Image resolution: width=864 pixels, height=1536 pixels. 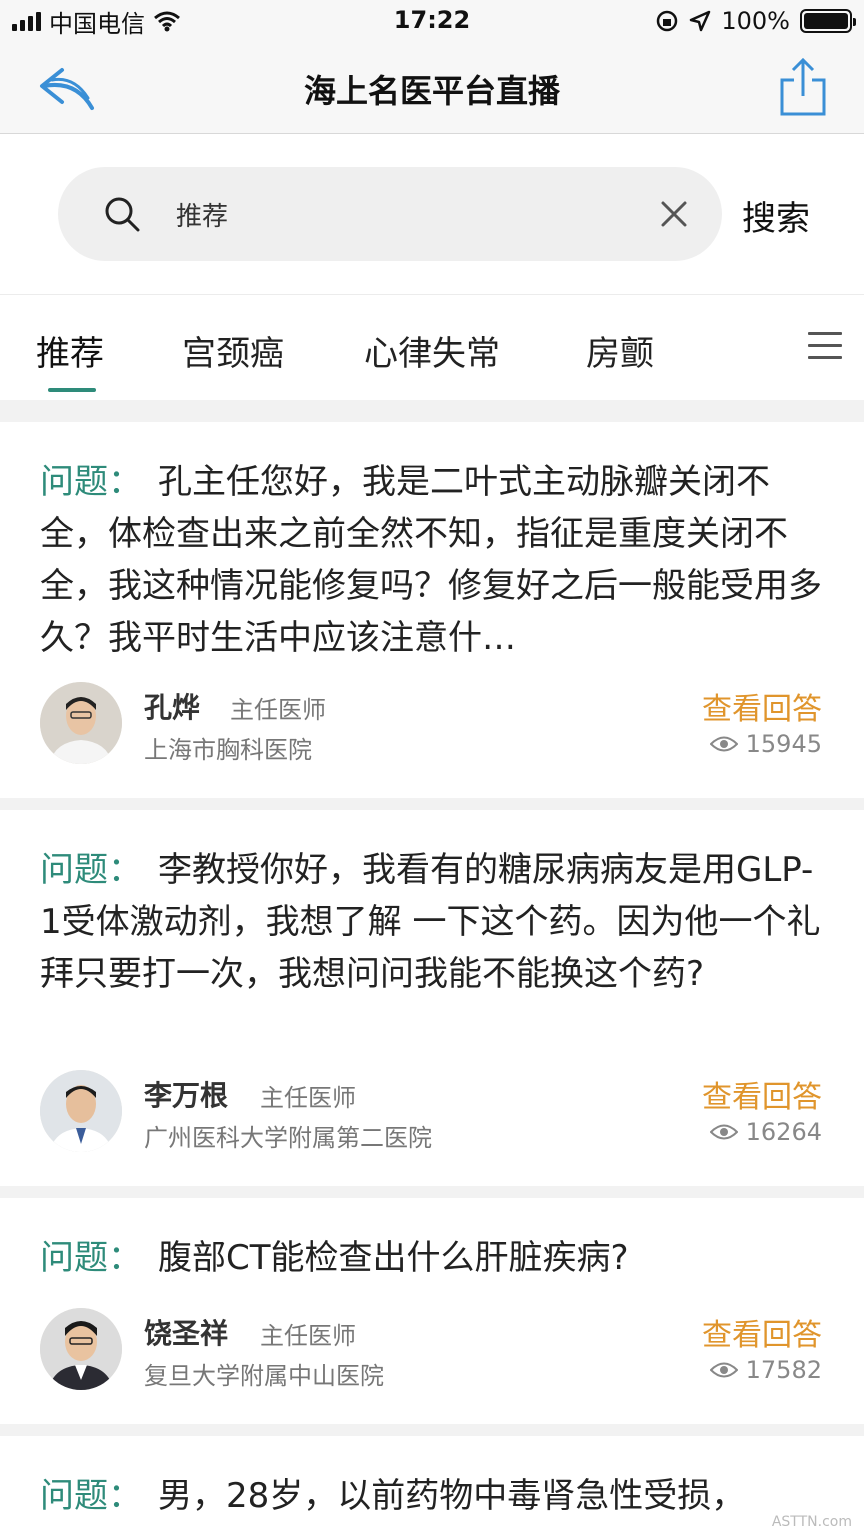 I want to click on status-right: 100%, so click(x=755, y=21).